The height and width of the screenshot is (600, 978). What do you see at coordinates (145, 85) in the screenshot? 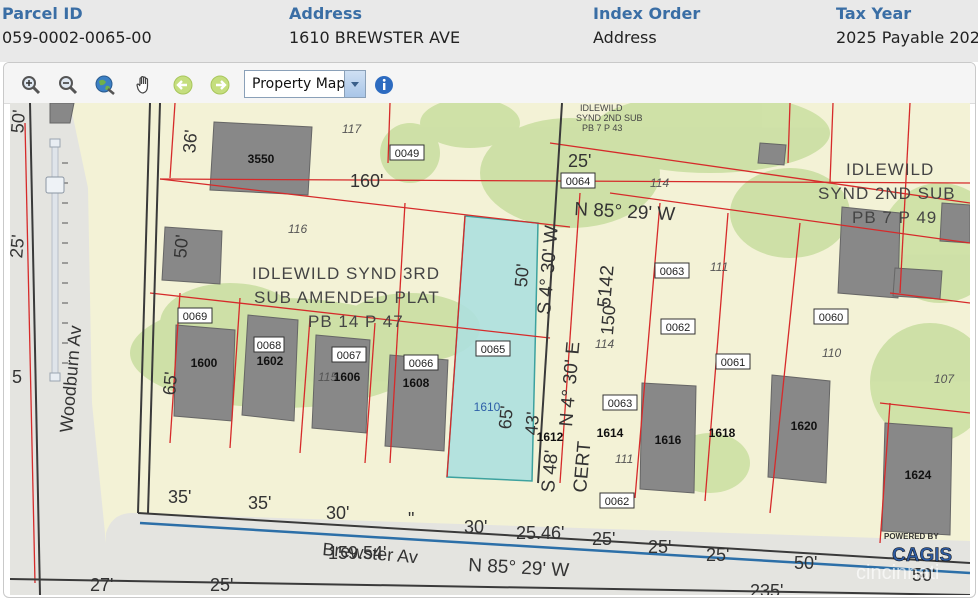
I see `pan-hand-icon` at bounding box center [145, 85].